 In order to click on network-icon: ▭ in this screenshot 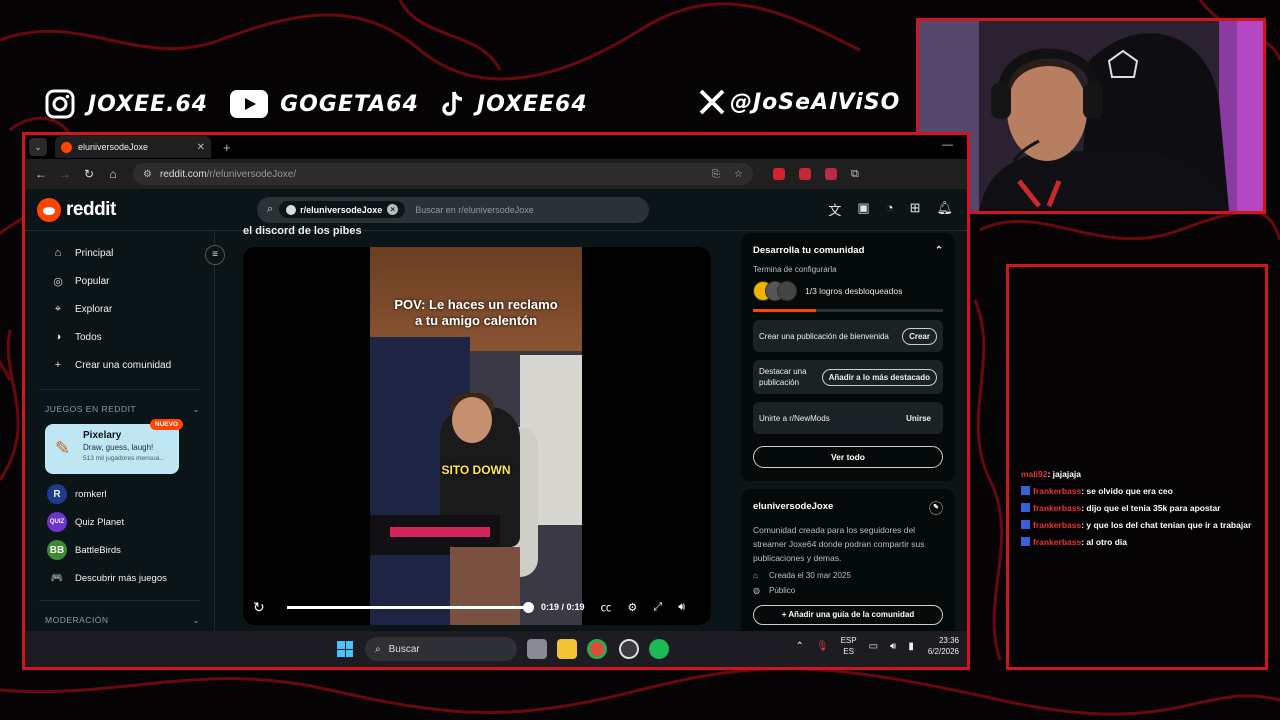, I will do `click(873, 646)`.